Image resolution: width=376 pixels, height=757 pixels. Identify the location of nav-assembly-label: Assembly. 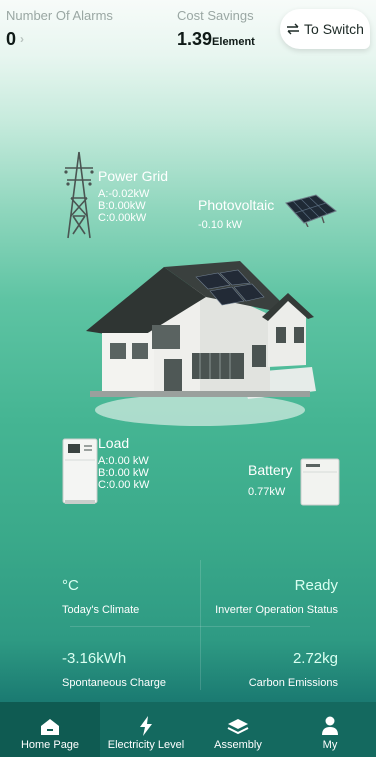
(238, 745).